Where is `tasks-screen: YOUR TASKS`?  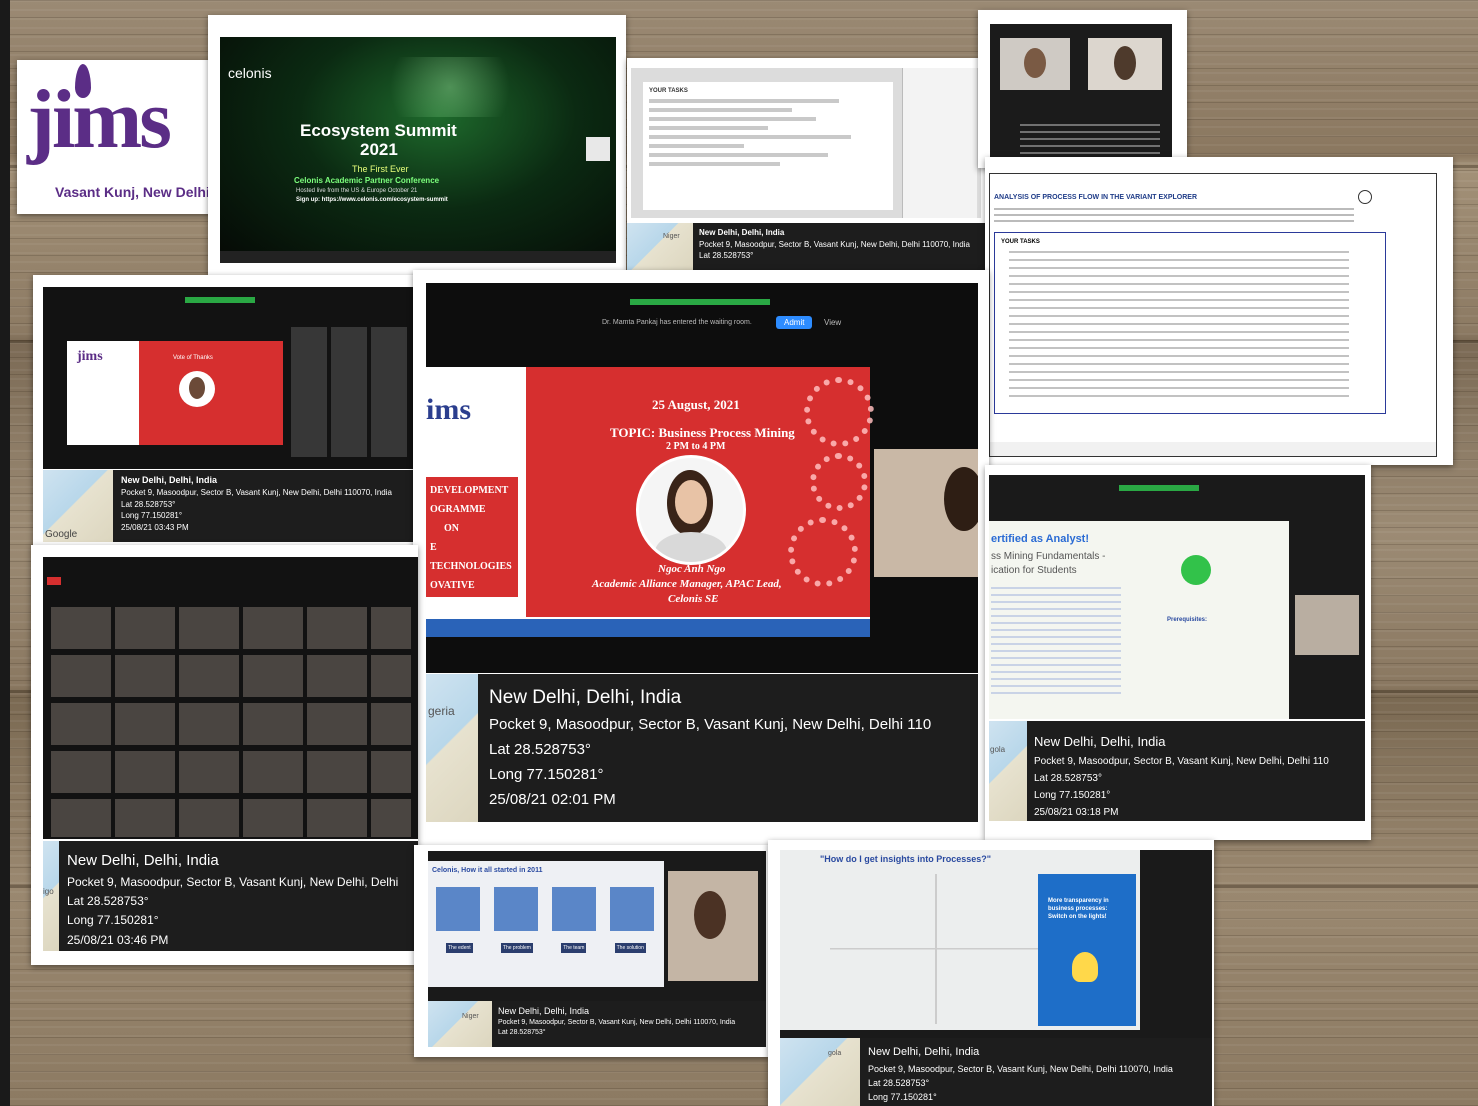 tasks-screen: YOUR TASKS is located at coordinates (806, 143).